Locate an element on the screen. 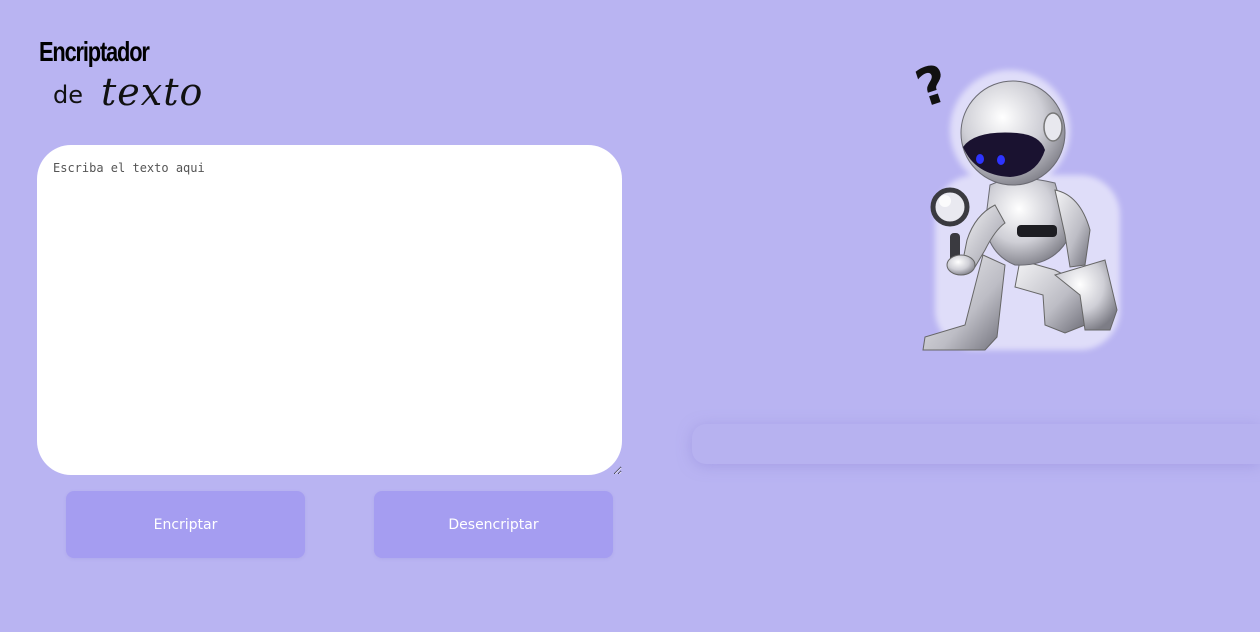 The width and height of the screenshot is (1260, 632). encrypt-button: Encriptar is located at coordinates (185, 524).